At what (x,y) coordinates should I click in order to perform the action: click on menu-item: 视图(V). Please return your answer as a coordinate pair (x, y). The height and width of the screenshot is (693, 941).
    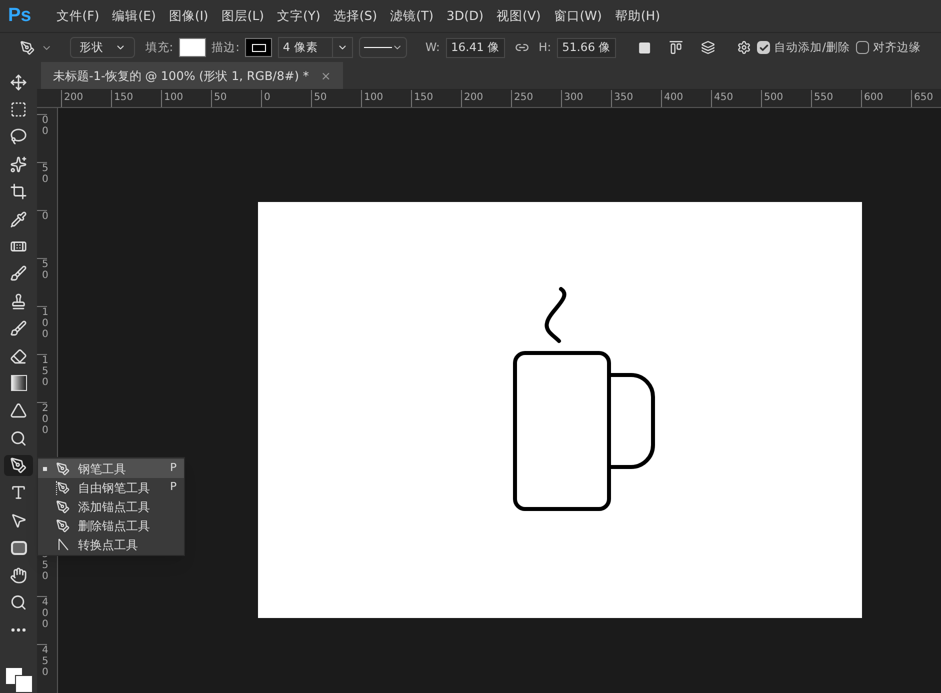
    Looking at the image, I should click on (518, 16).